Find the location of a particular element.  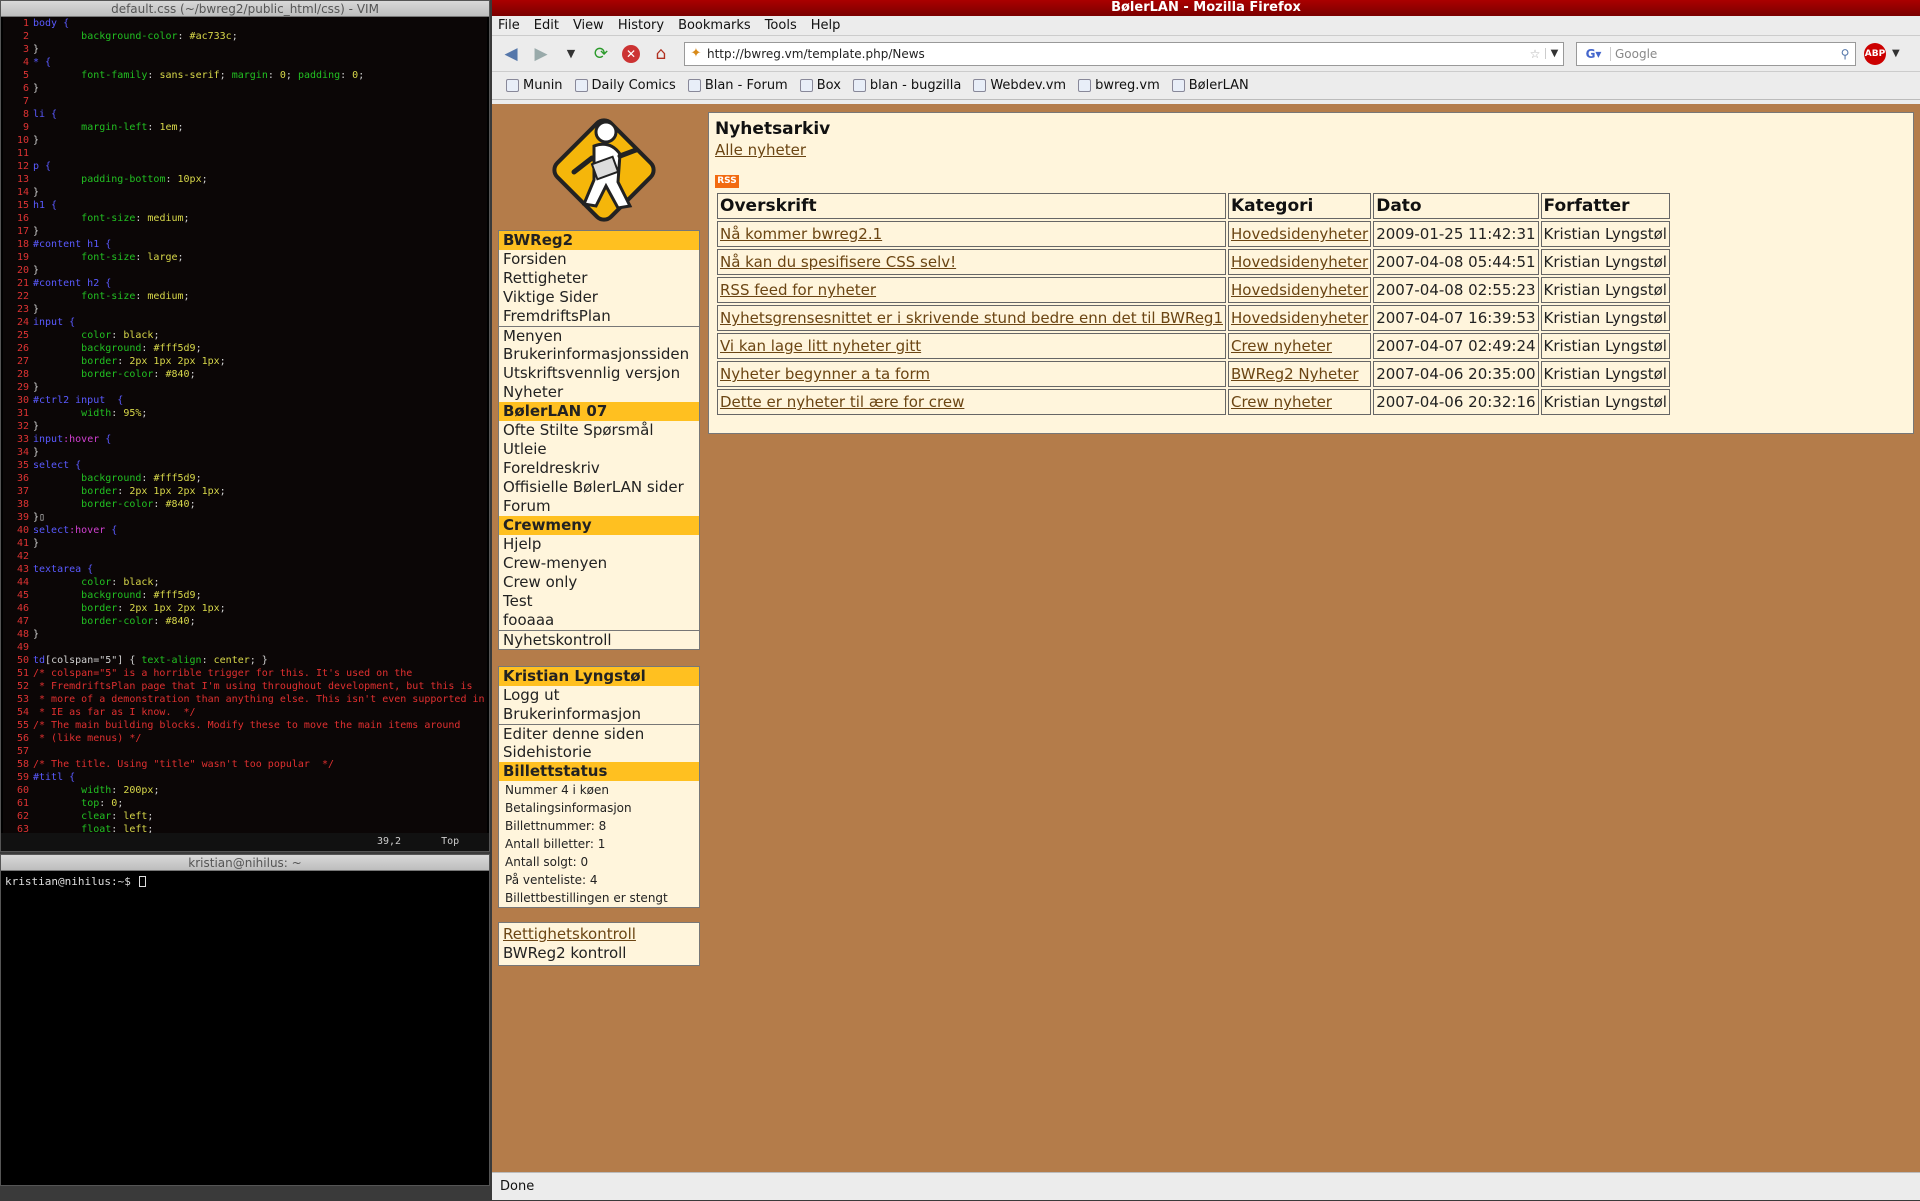

search-box: G▾ Google ⚲ is located at coordinates (1716, 53).